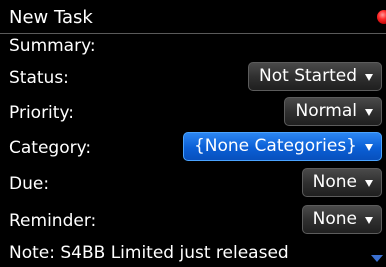 The width and height of the screenshot is (386, 267). Describe the element at coordinates (334, 219) in the screenshot. I see `reminder-value: None` at that location.